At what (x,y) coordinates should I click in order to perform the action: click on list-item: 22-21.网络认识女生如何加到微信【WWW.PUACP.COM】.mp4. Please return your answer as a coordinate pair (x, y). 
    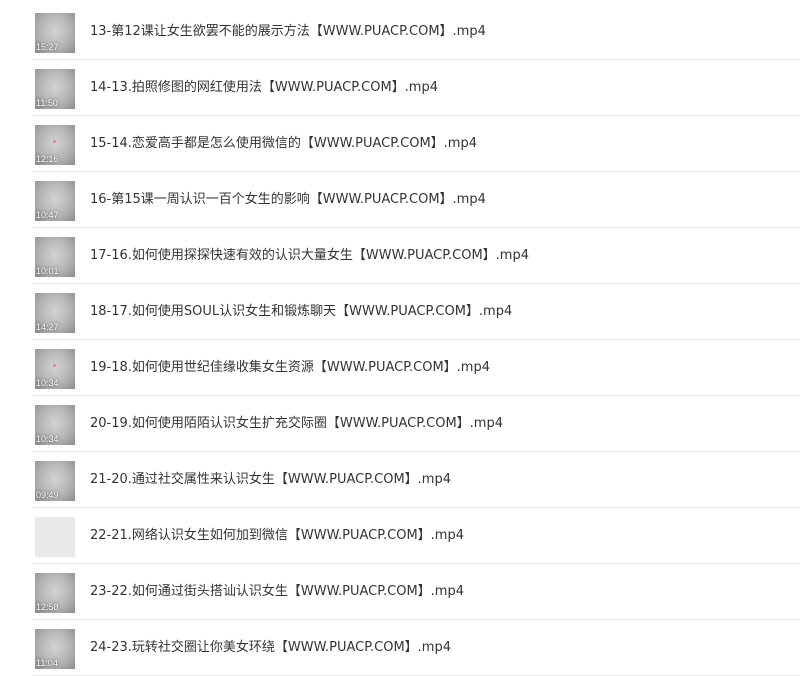
    Looking at the image, I should click on (400, 536).